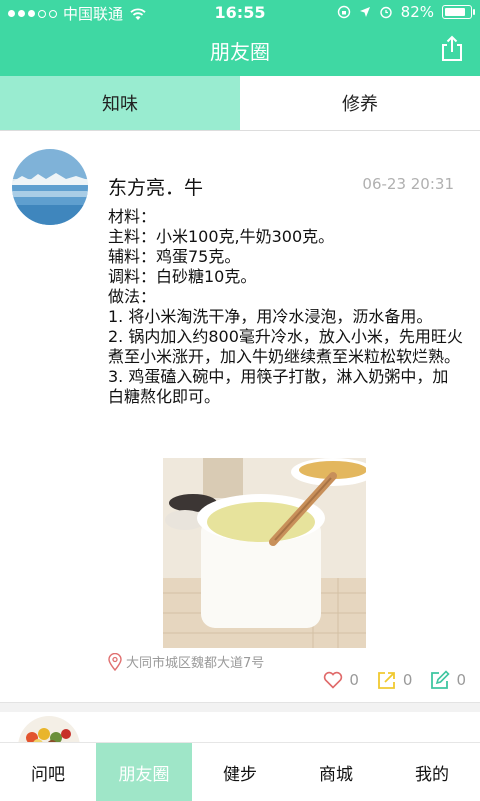 This screenshot has width=480, height=801. What do you see at coordinates (270, 316) in the screenshot?
I see `content-line: 1. 将小米淘洗干净，用冷水浸泡，沥水备用。` at bounding box center [270, 316].